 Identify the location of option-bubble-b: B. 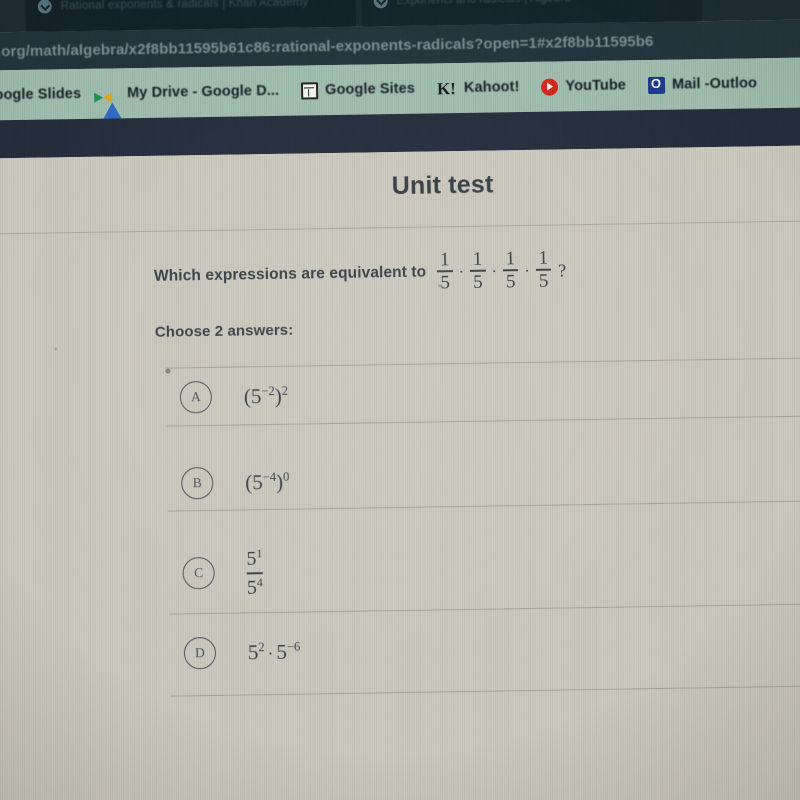
(197, 483).